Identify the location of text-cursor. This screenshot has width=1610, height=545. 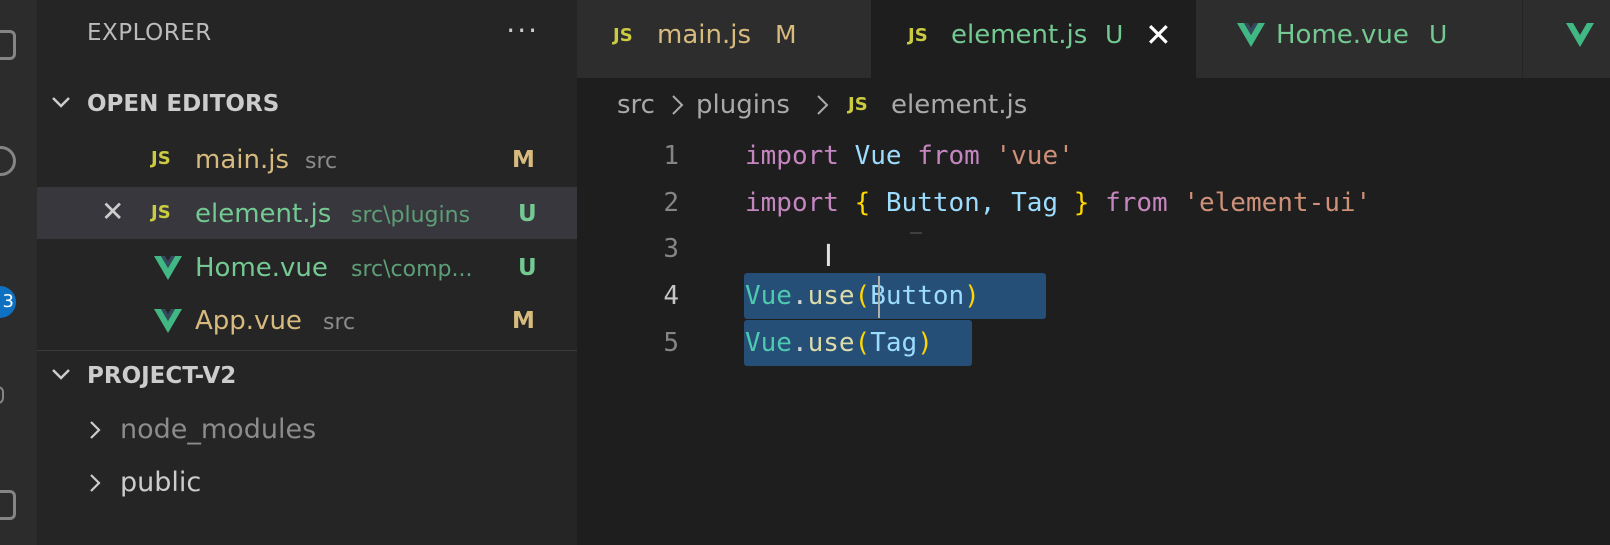
(879, 297).